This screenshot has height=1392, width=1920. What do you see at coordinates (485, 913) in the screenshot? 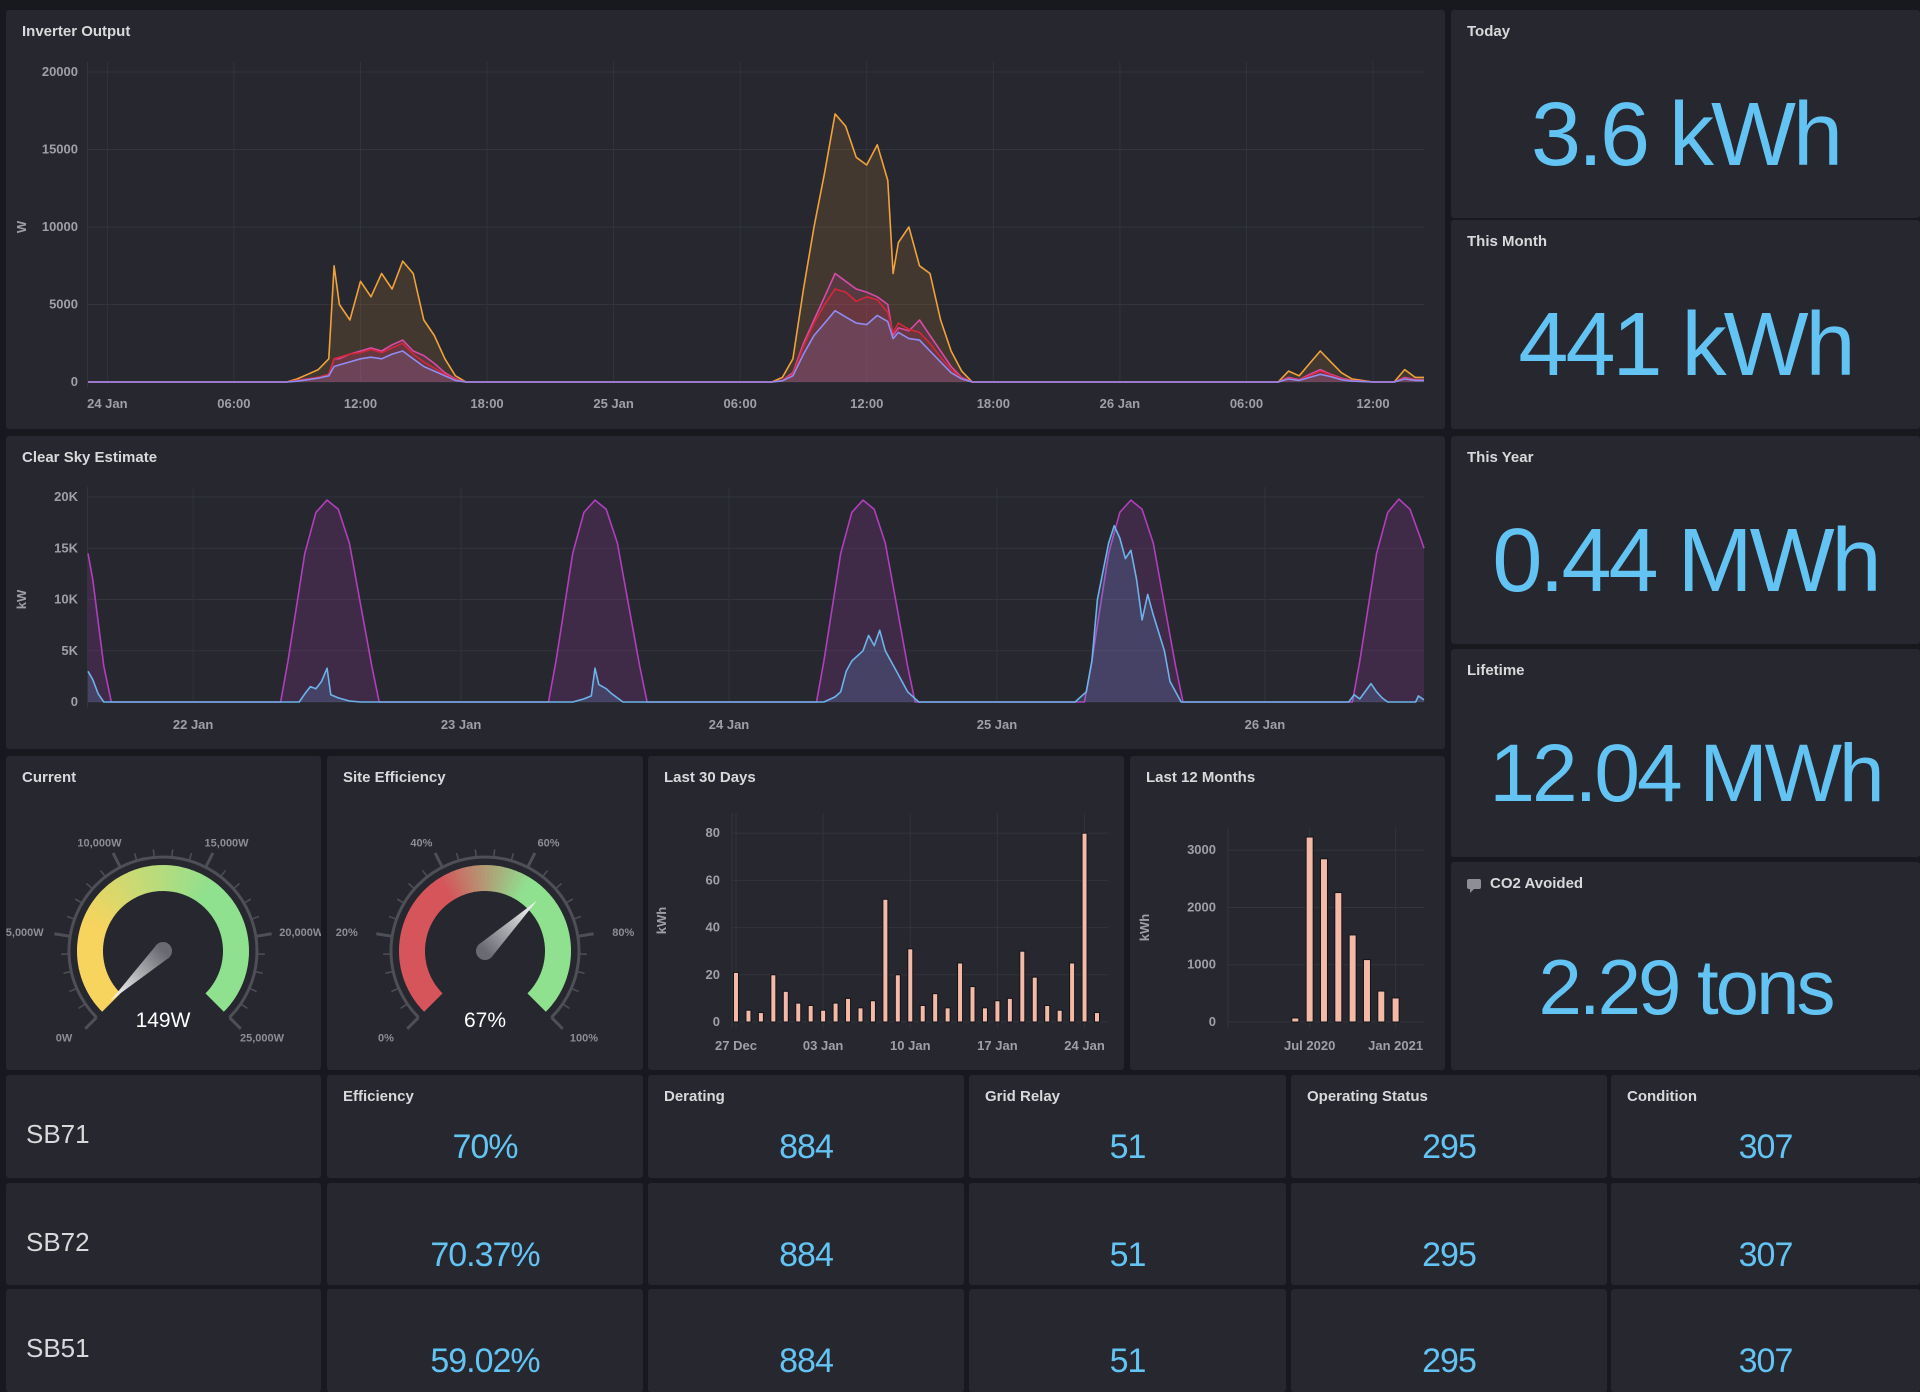
I see `site-efficiency-gauge-panel: 0% 20% 40% 60% 80% 100% 67% Site Efficiency` at bounding box center [485, 913].